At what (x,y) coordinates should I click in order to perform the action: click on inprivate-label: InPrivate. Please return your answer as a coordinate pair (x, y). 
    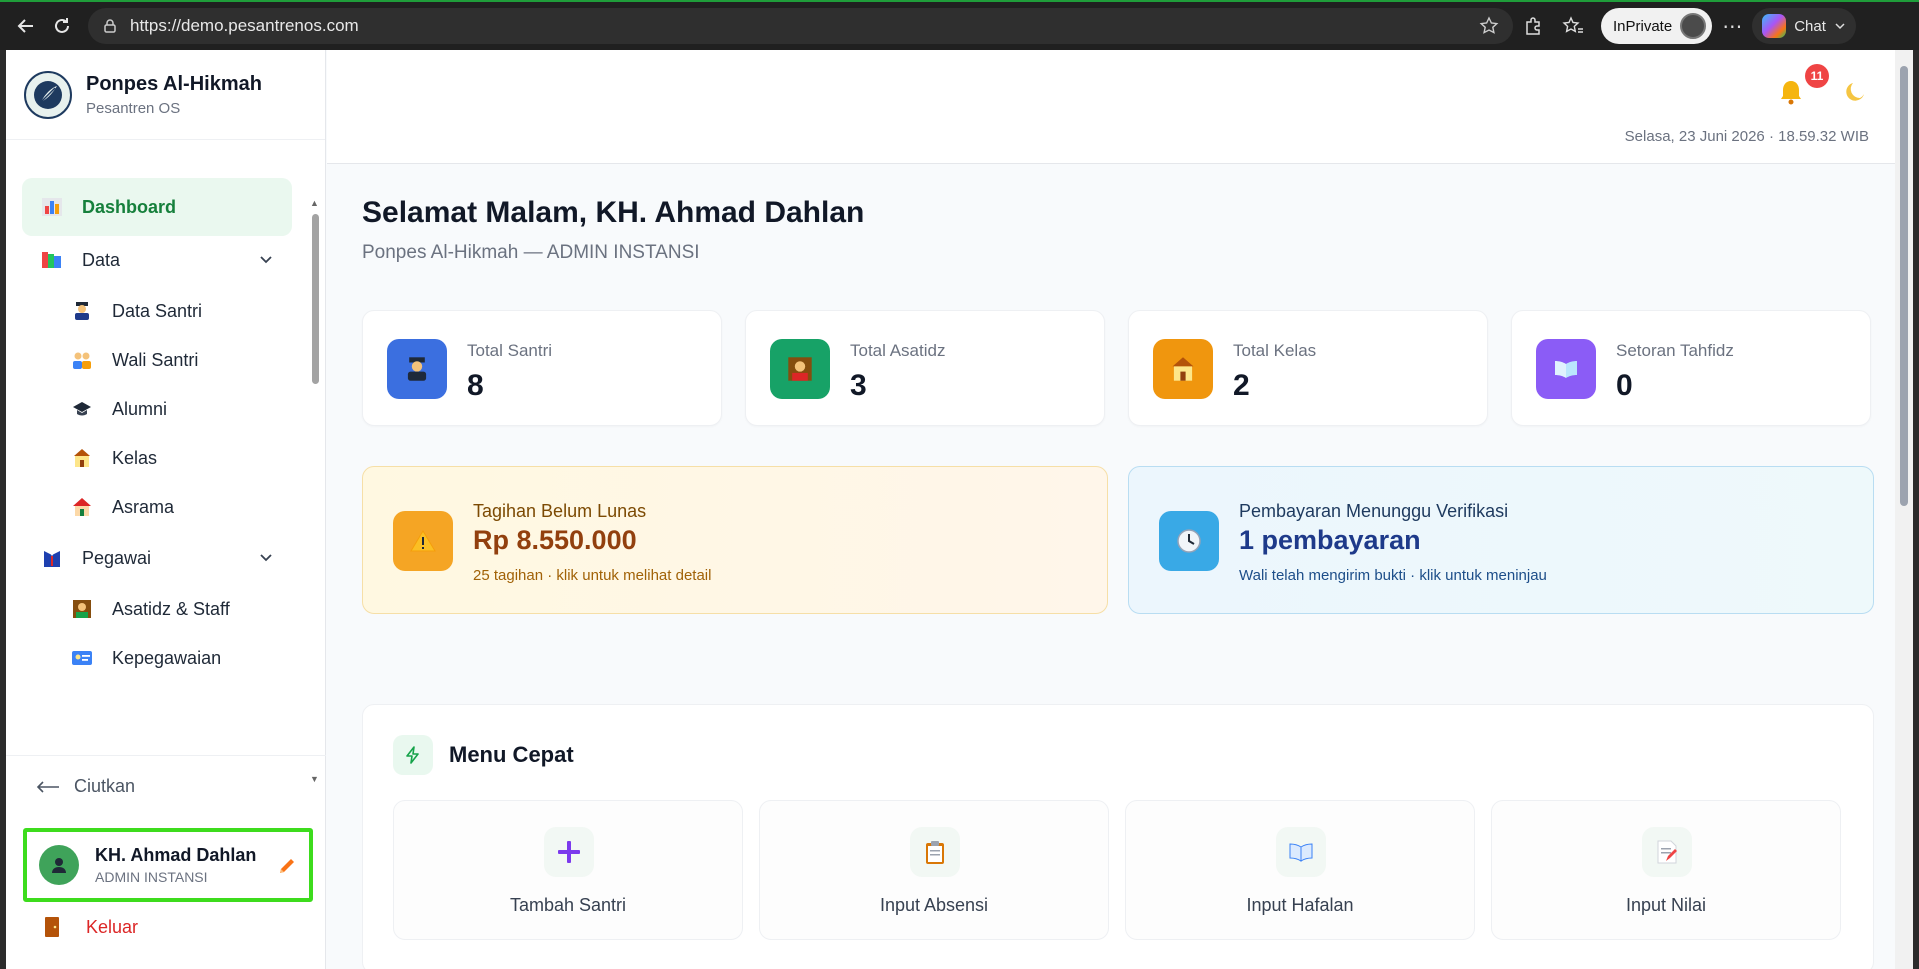
    Looking at the image, I should click on (1643, 26).